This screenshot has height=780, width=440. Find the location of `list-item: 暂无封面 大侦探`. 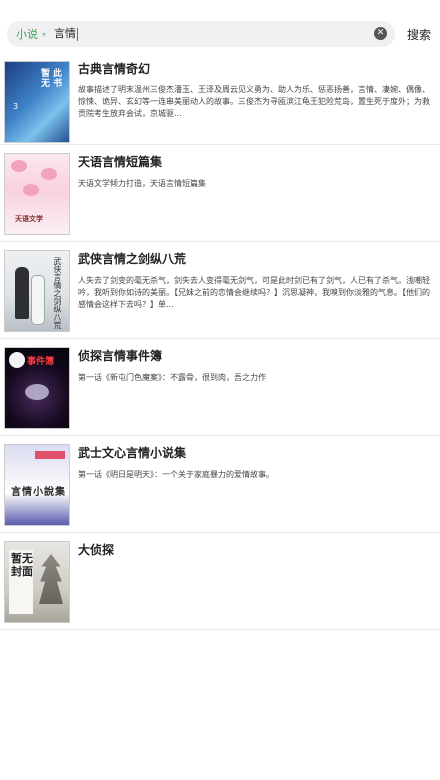

list-item: 暂无封面 大侦探 is located at coordinates (220, 581).